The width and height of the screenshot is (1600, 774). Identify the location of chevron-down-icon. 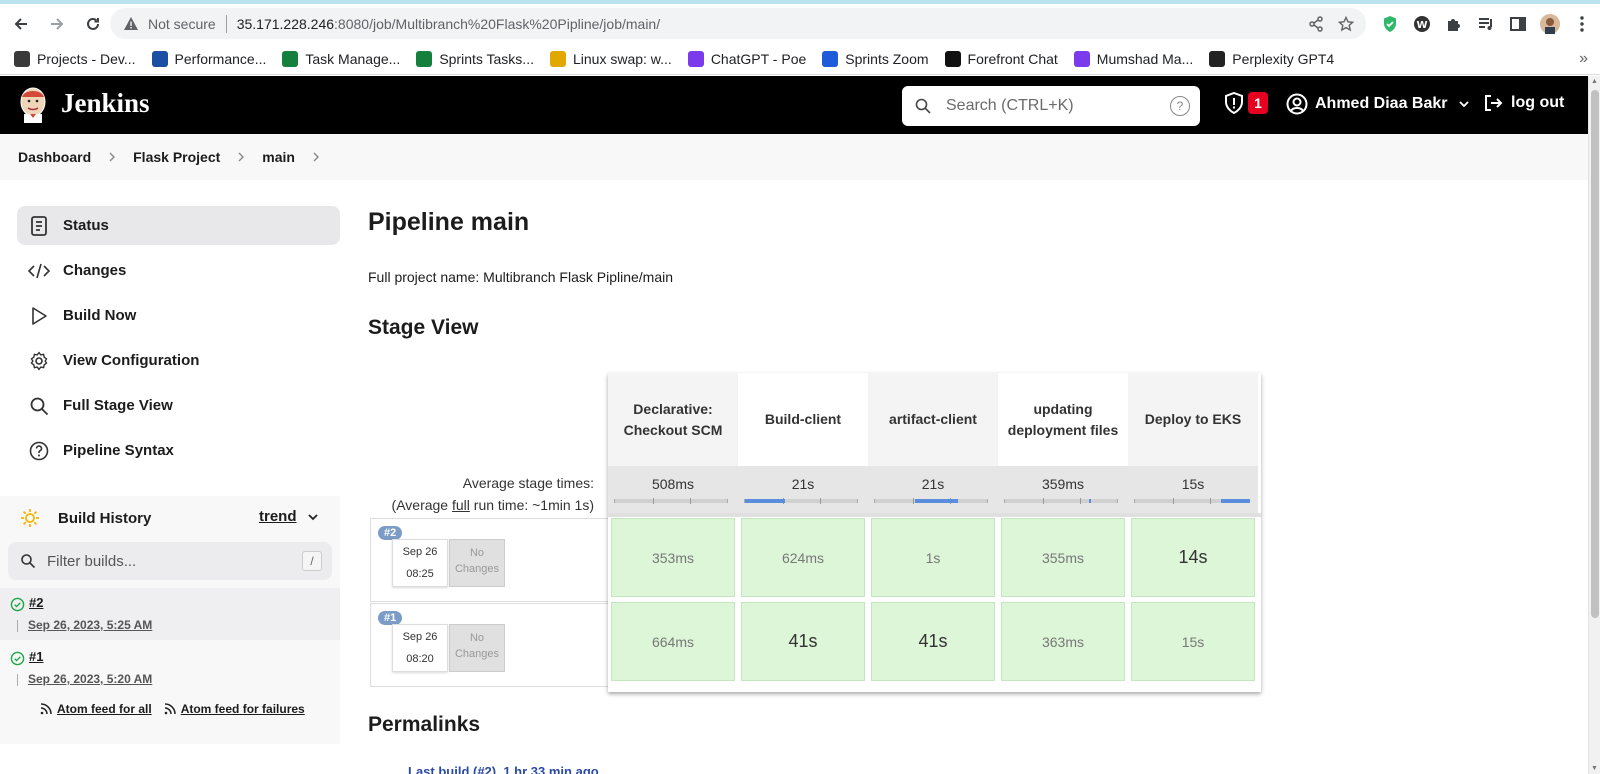
(312, 516).